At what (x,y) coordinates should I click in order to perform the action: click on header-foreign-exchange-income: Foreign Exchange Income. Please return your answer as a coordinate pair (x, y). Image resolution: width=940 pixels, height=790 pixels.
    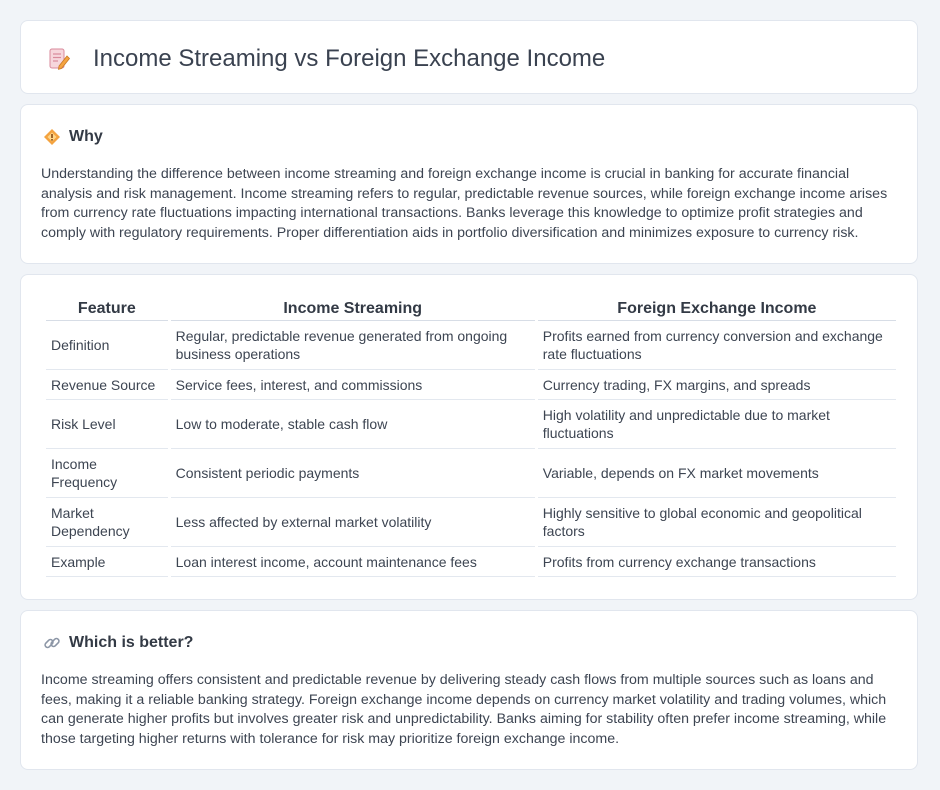
    Looking at the image, I should click on (716, 309).